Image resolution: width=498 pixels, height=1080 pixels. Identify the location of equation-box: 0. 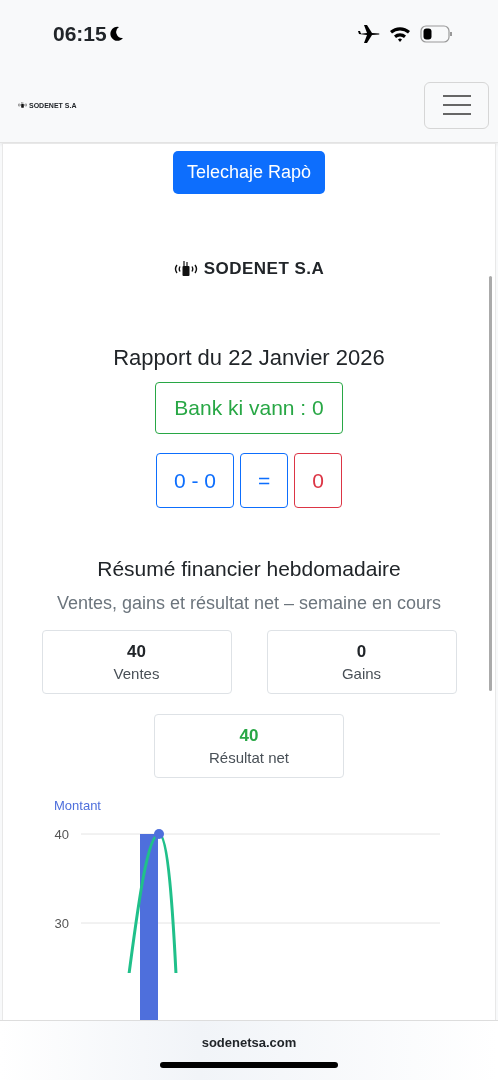
(318, 480).